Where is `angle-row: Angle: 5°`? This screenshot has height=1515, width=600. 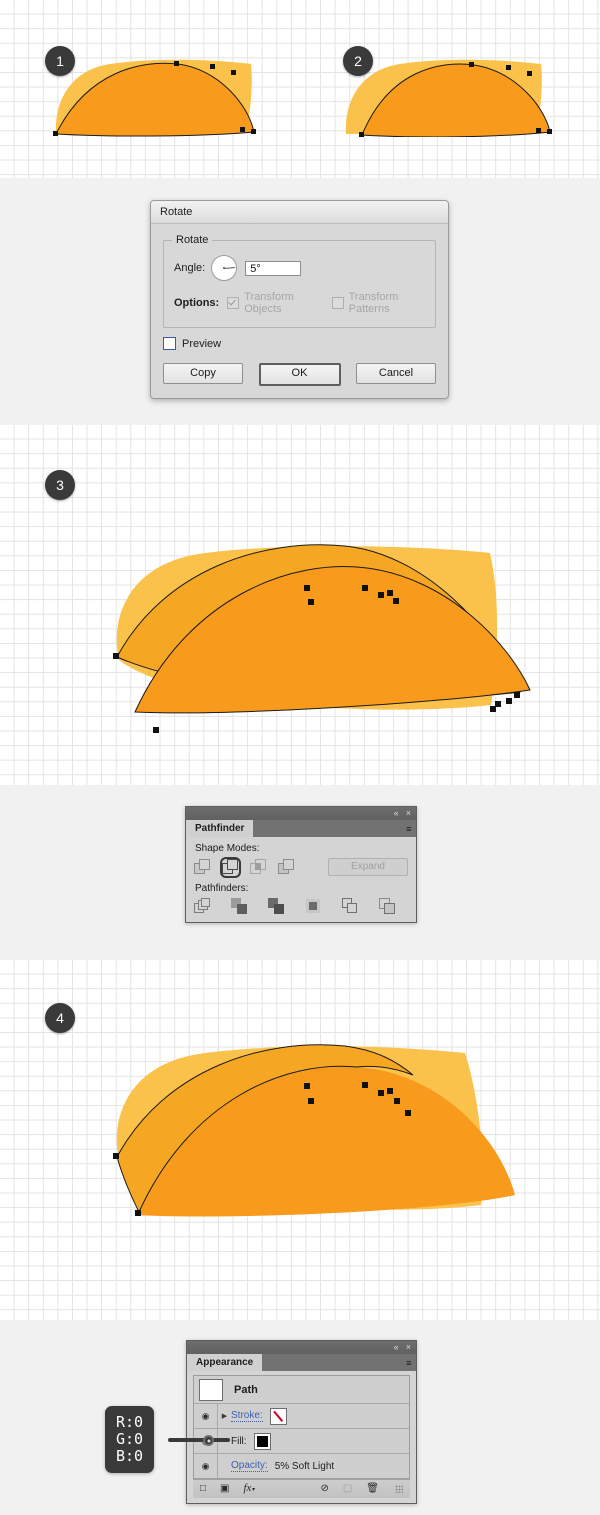
angle-row: Angle: 5° is located at coordinates (299, 268).